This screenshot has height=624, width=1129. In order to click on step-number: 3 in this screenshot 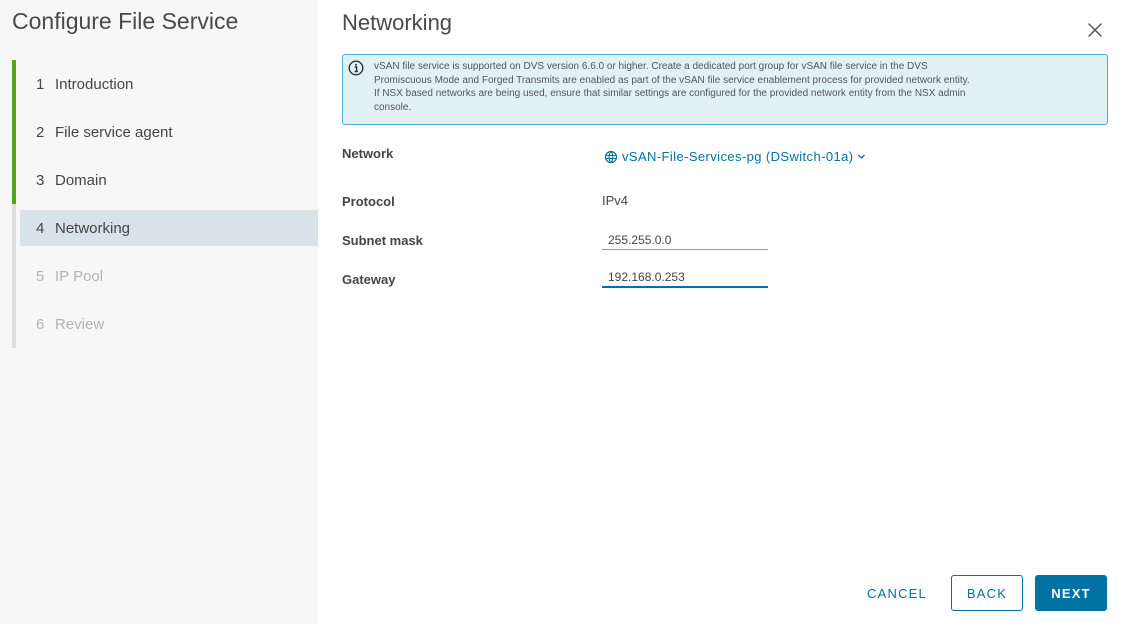, I will do `click(40, 180)`.